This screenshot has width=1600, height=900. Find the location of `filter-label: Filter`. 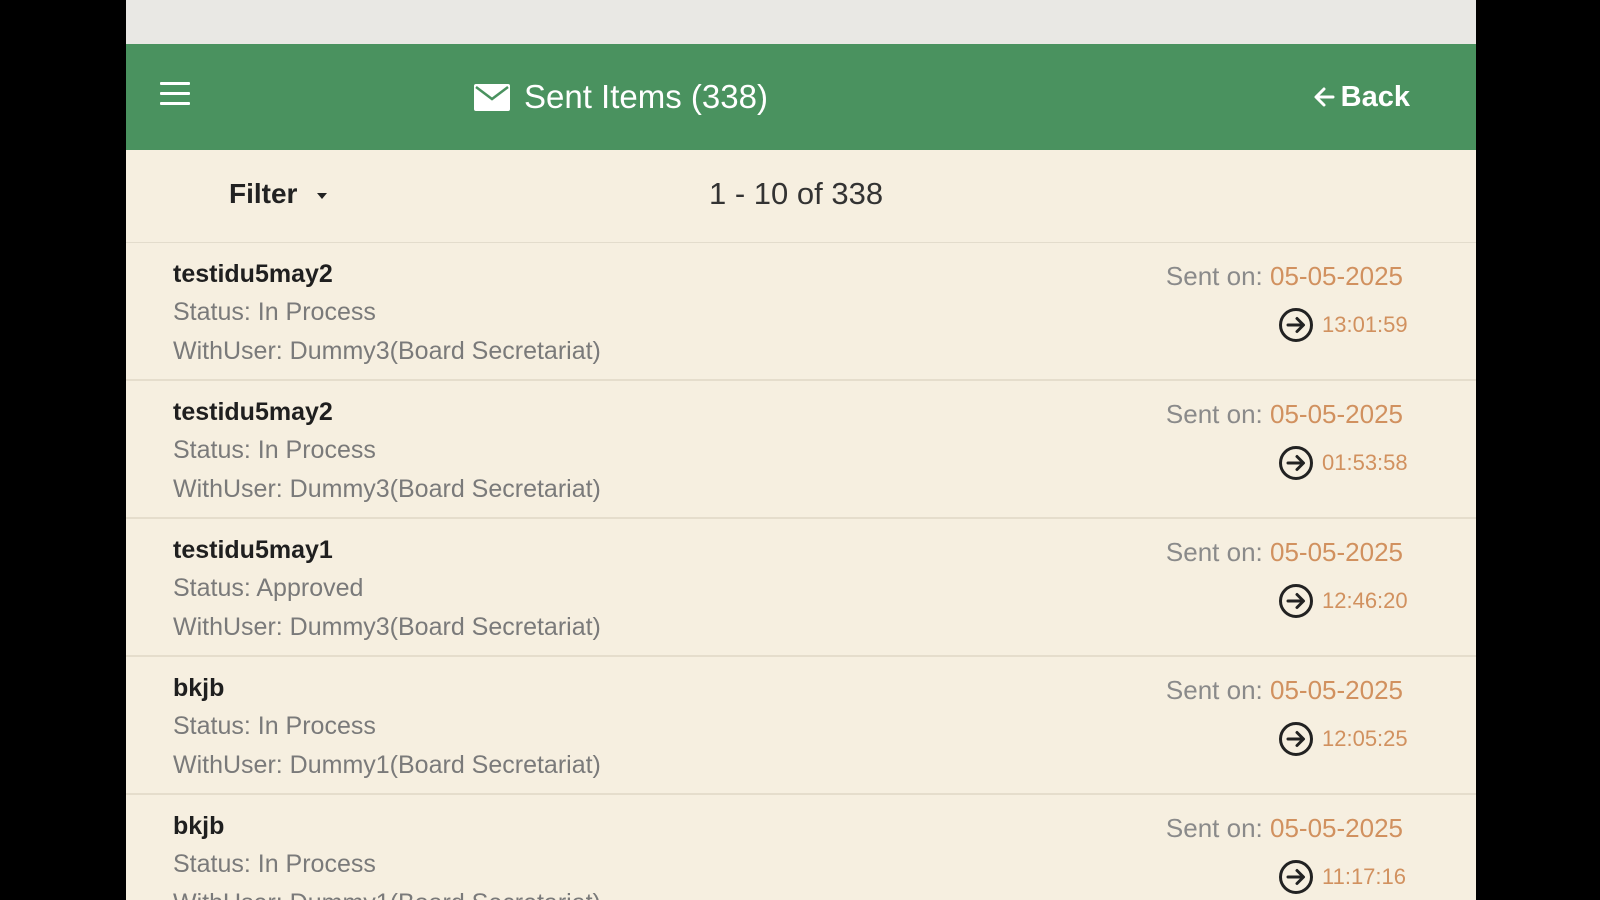

filter-label: Filter is located at coordinates (263, 193).